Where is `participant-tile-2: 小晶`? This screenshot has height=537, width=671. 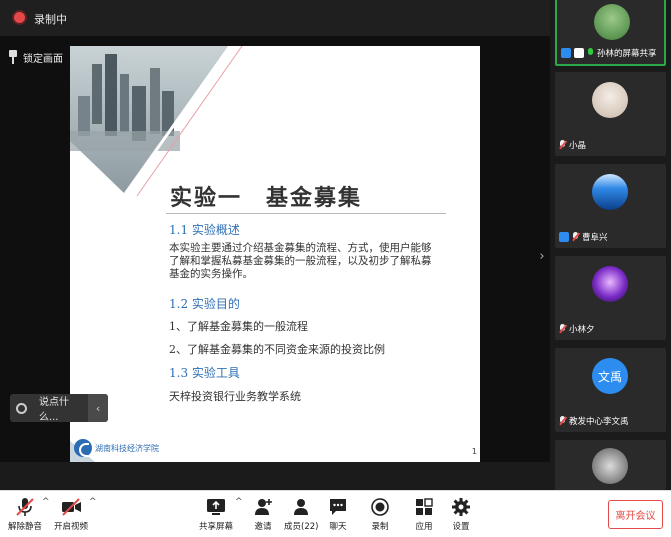 participant-tile-2: 小晶 is located at coordinates (610, 114).